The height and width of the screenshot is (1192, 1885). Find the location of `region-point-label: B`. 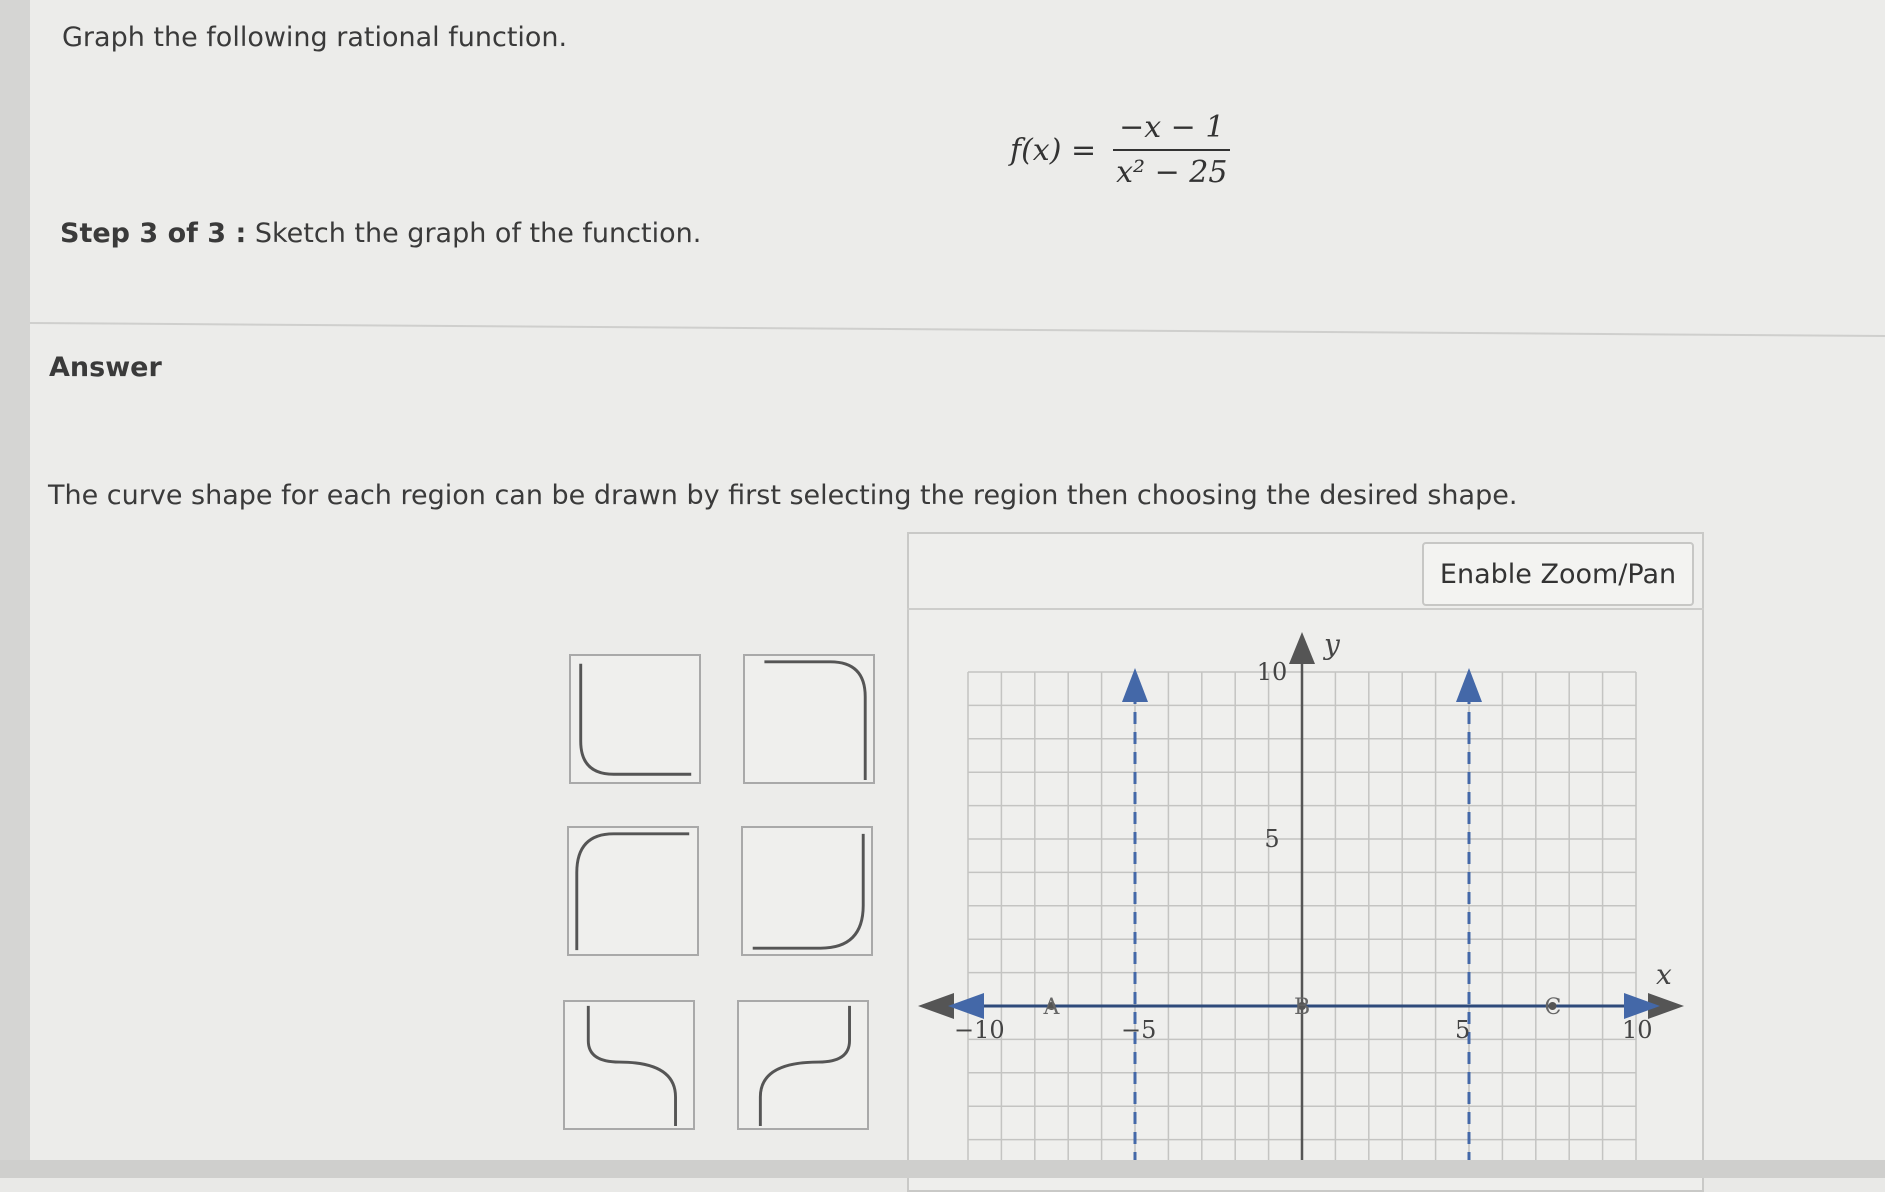

region-point-label: B is located at coordinates (1302, 1007).